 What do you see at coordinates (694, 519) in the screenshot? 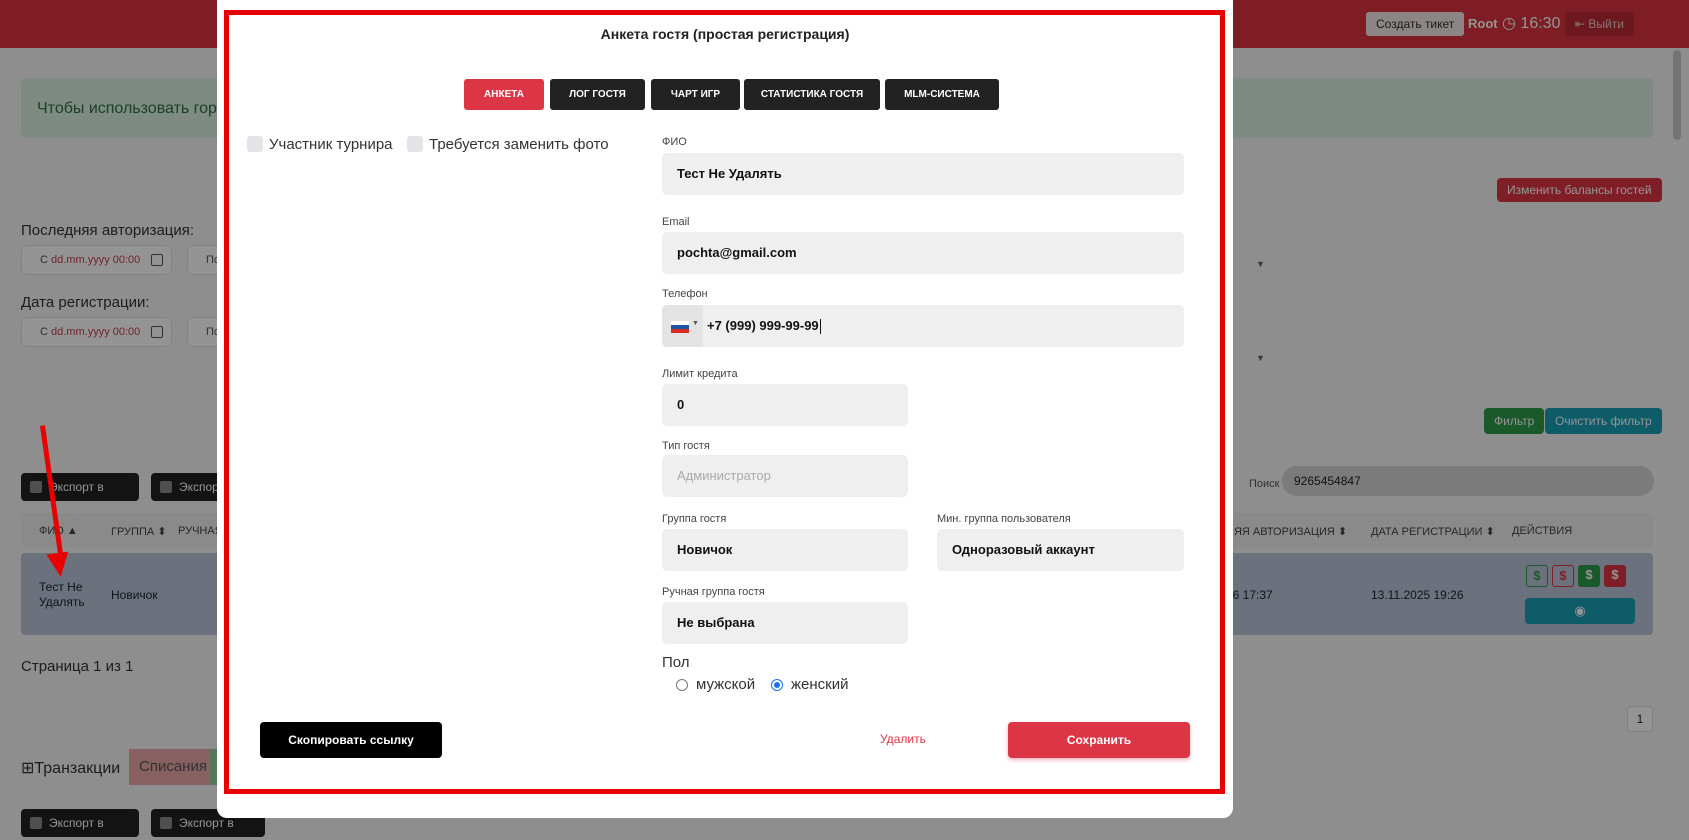
I see `guest-group-label: Группа гостя` at bounding box center [694, 519].